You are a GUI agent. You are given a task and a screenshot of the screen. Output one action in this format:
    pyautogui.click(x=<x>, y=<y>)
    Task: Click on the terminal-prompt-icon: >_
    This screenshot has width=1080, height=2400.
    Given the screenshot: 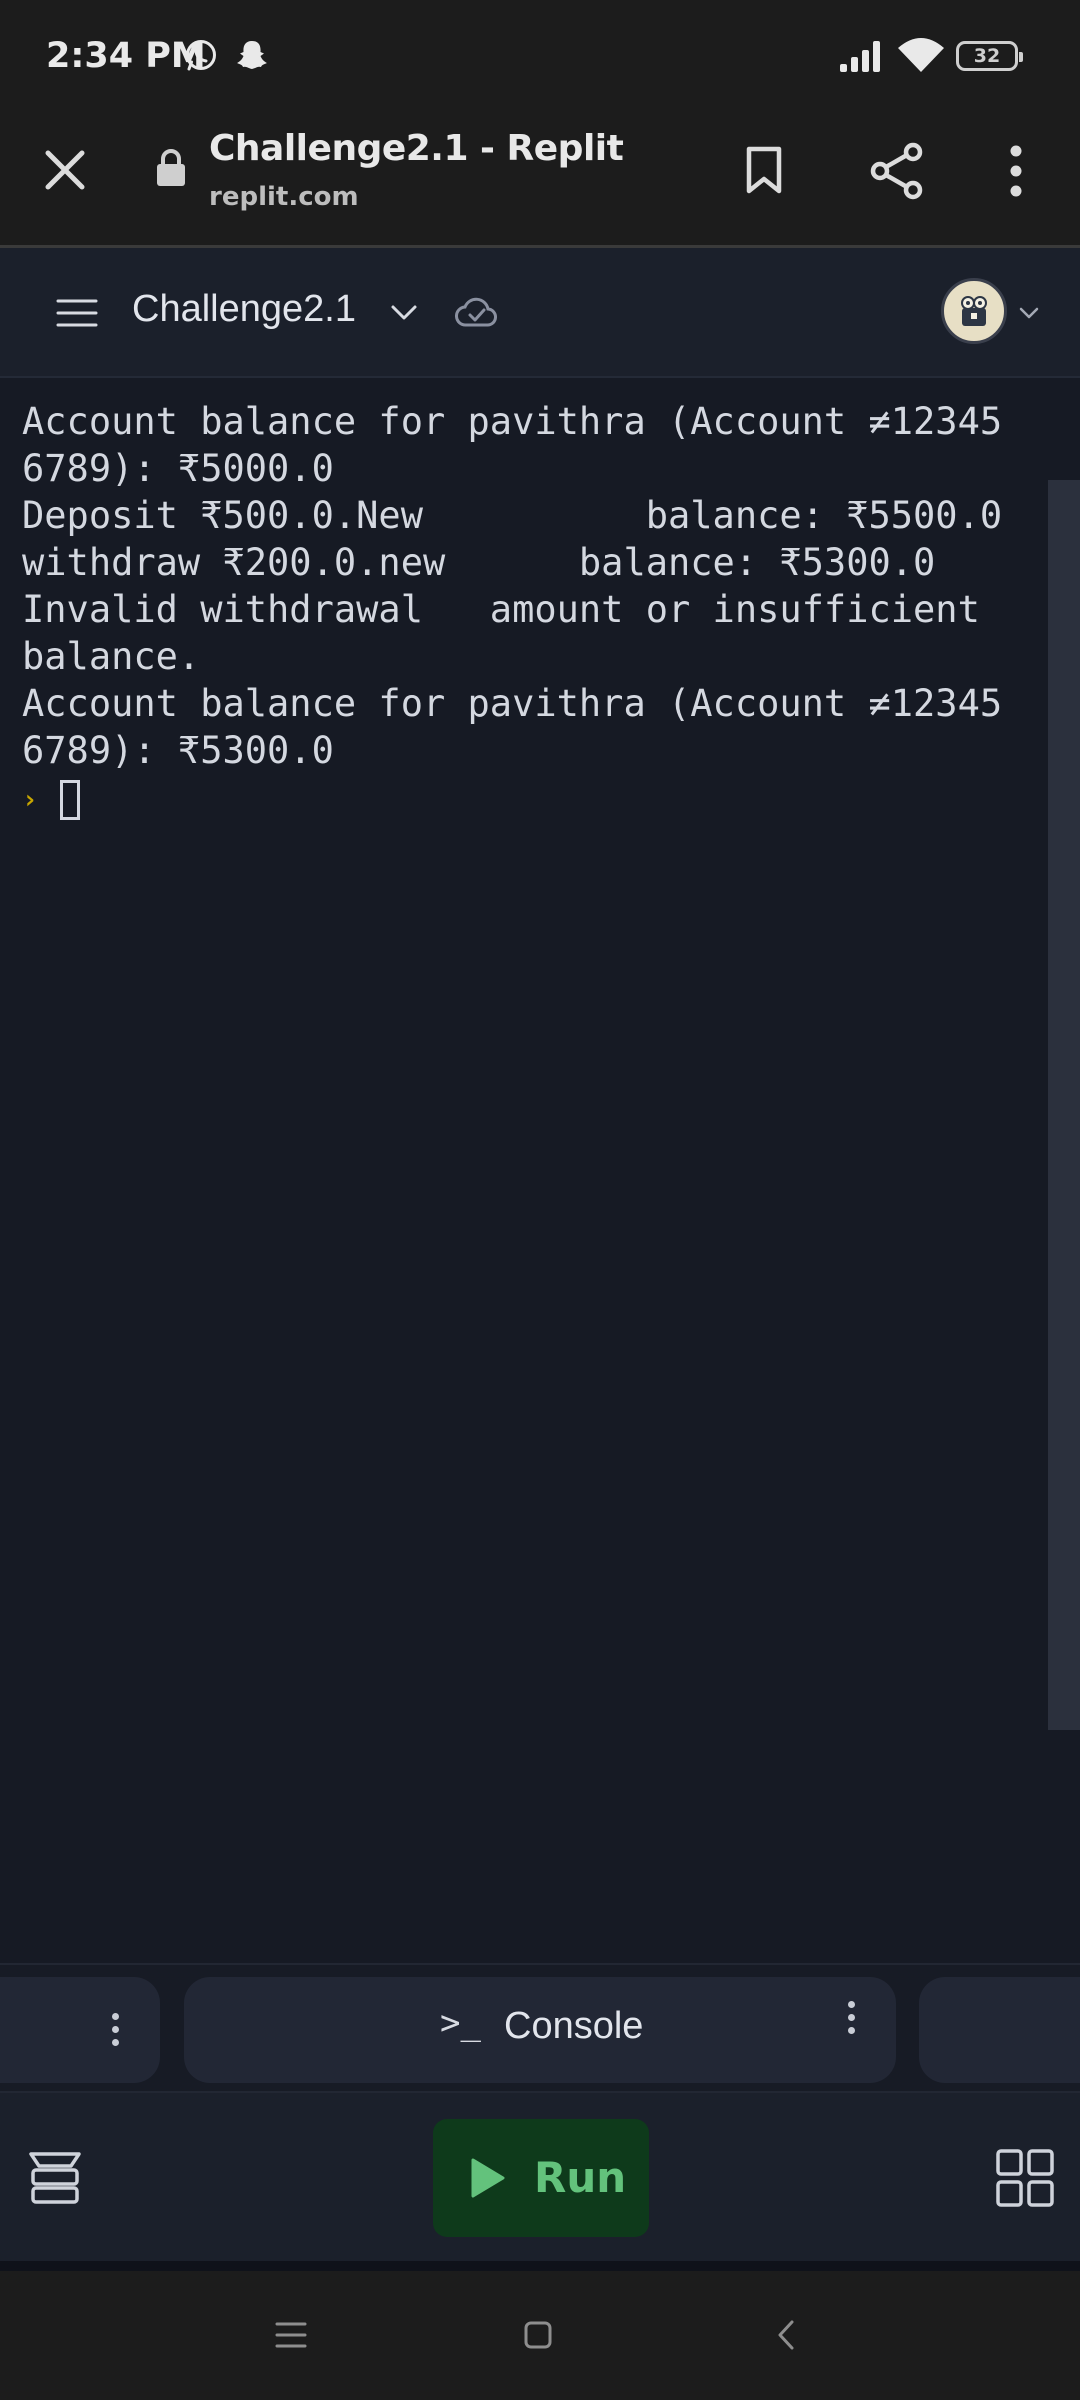 What is the action you would take?
    pyautogui.click(x=460, y=2023)
    